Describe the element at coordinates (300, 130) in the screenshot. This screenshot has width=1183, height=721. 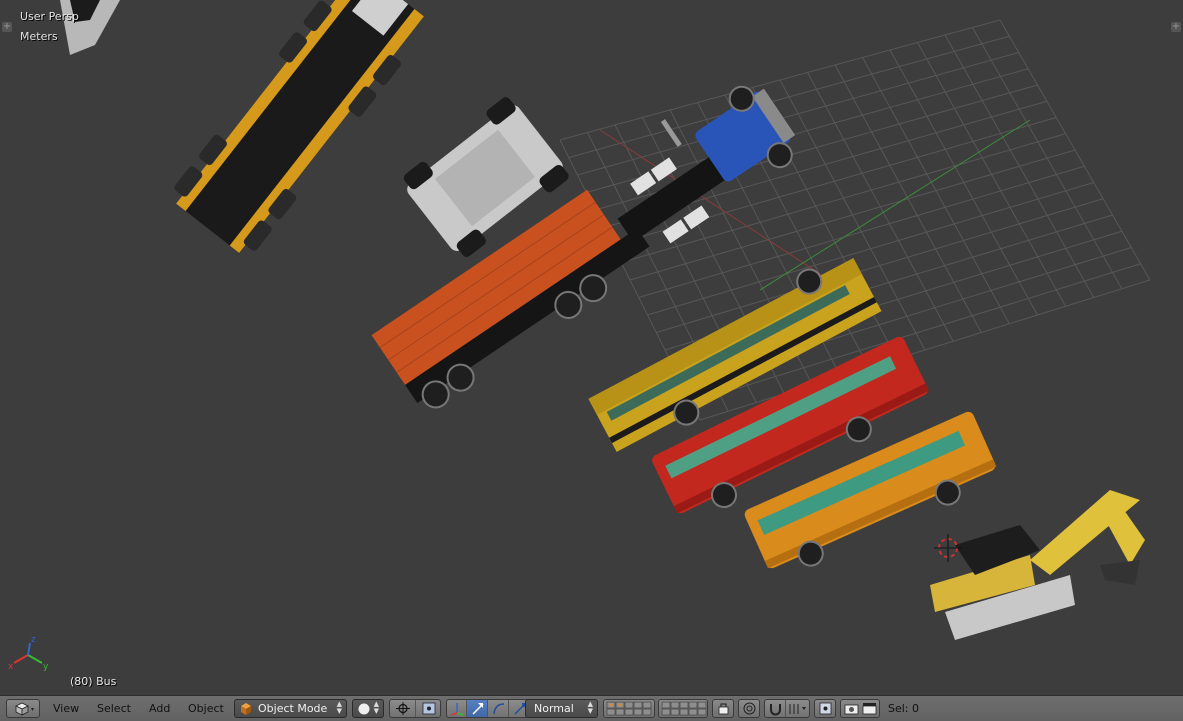
I see `flatbed-truck-object` at that location.